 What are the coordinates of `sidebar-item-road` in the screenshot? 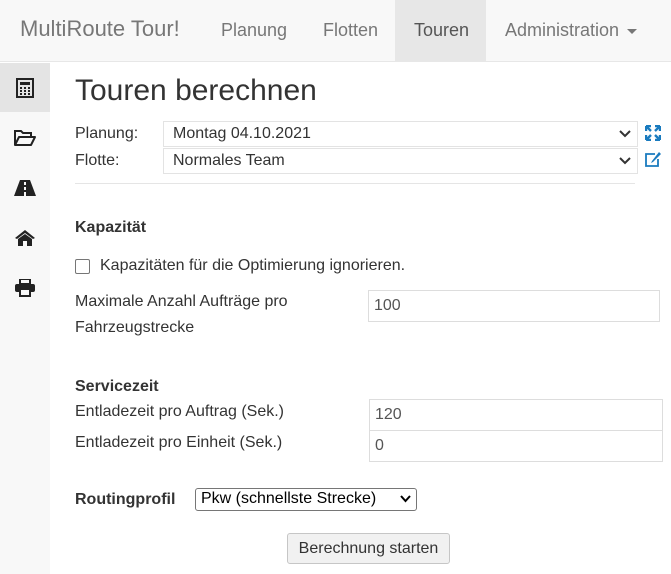 It's located at (25, 187).